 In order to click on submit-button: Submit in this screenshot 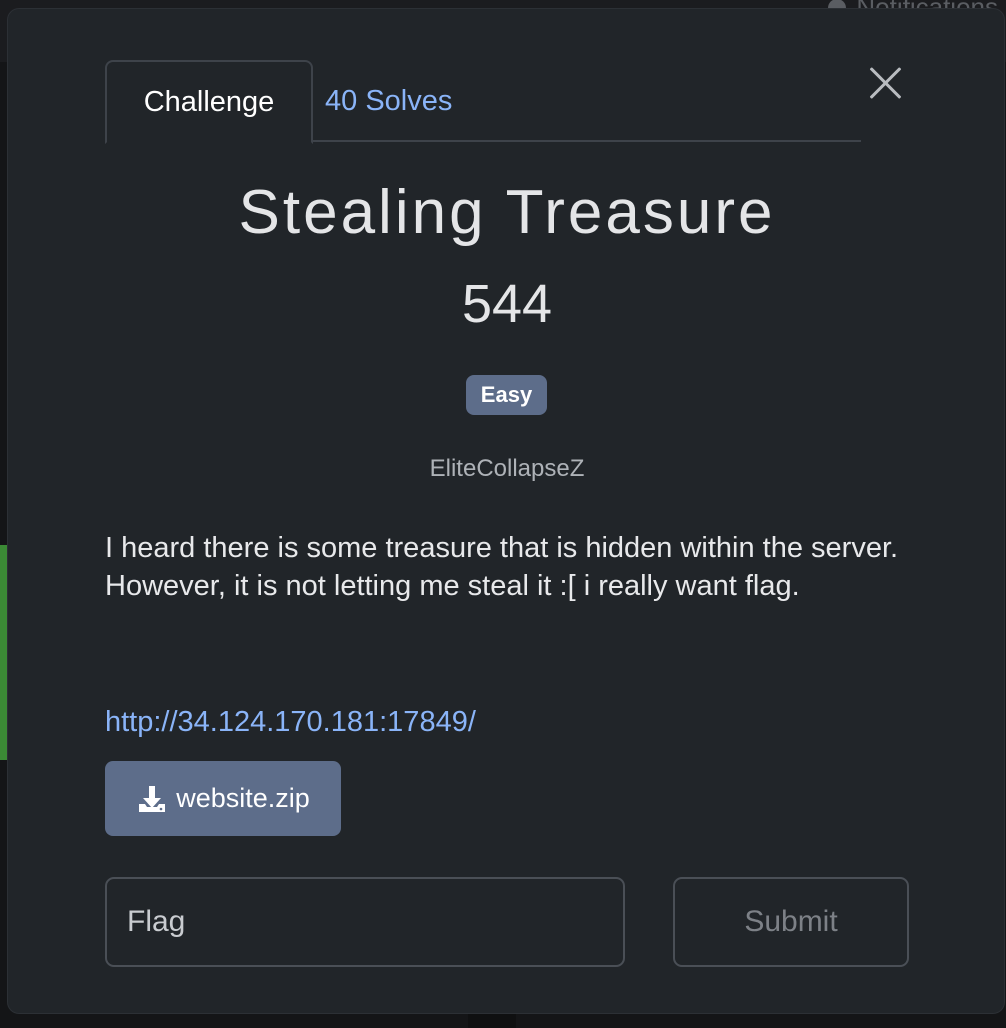, I will do `click(791, 922)`.